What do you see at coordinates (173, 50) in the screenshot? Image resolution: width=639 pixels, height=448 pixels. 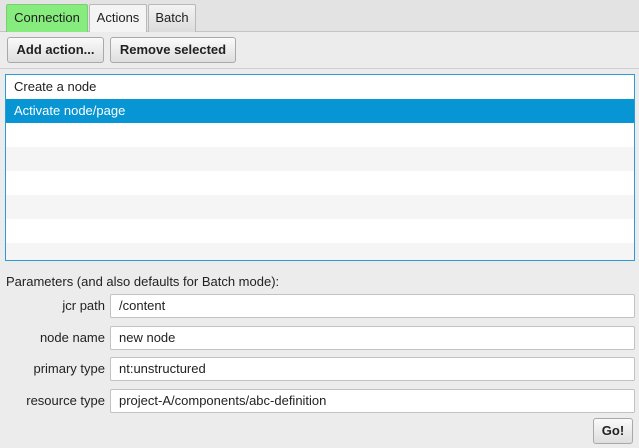 I see `remove-selected-button: Remove selected` at bounding box center [173, 50].